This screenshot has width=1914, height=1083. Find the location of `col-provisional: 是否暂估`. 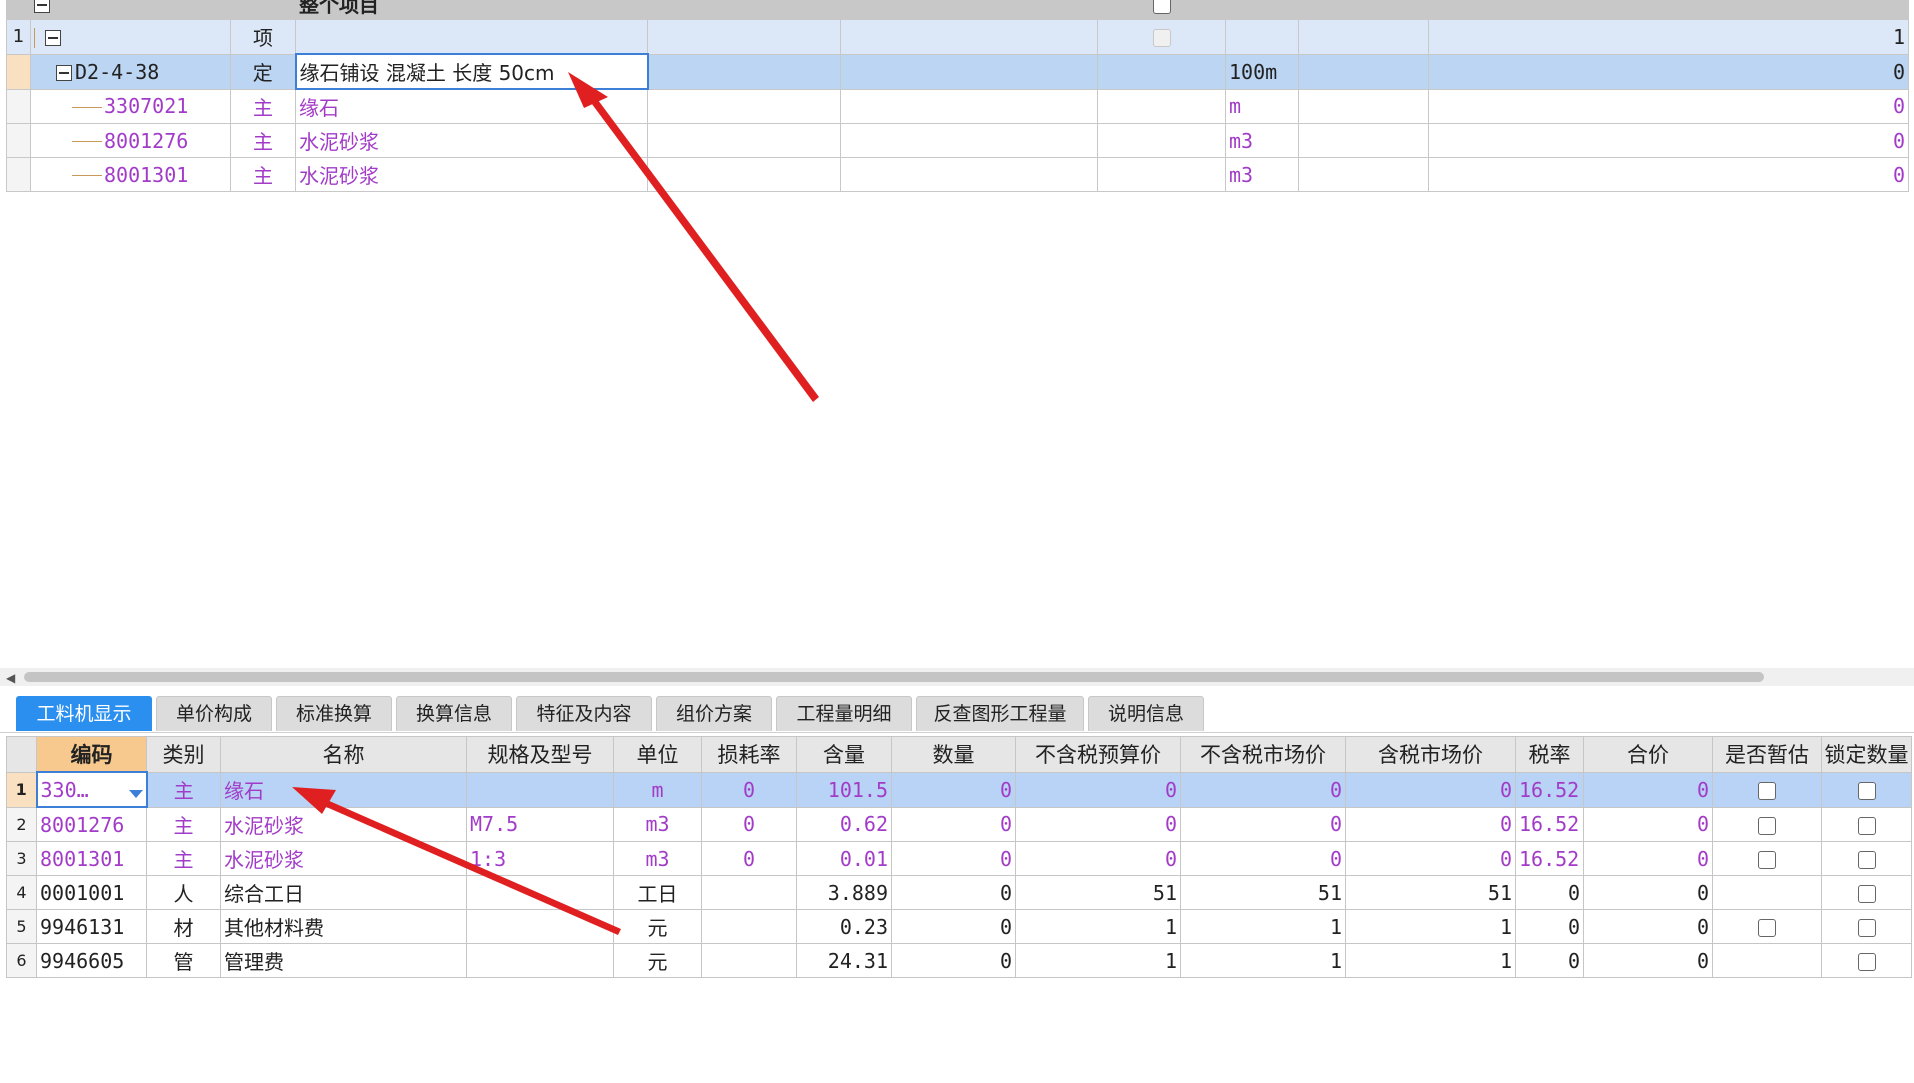

col-provisional: 是否暂估 is located at coordinates (1767, 754).